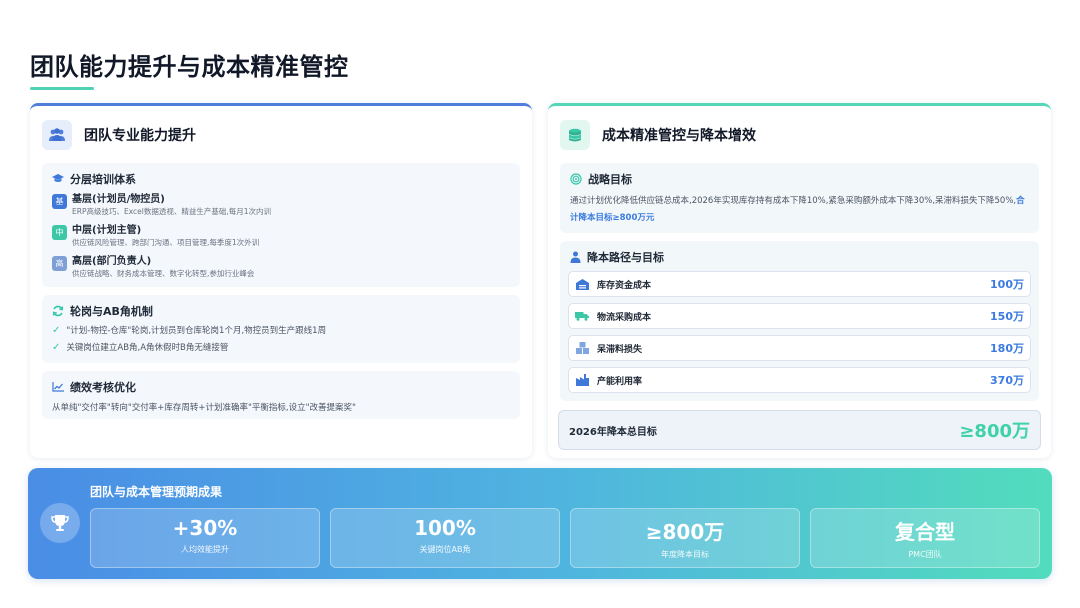  I want to click on route-person-icon, so click(575, 257).